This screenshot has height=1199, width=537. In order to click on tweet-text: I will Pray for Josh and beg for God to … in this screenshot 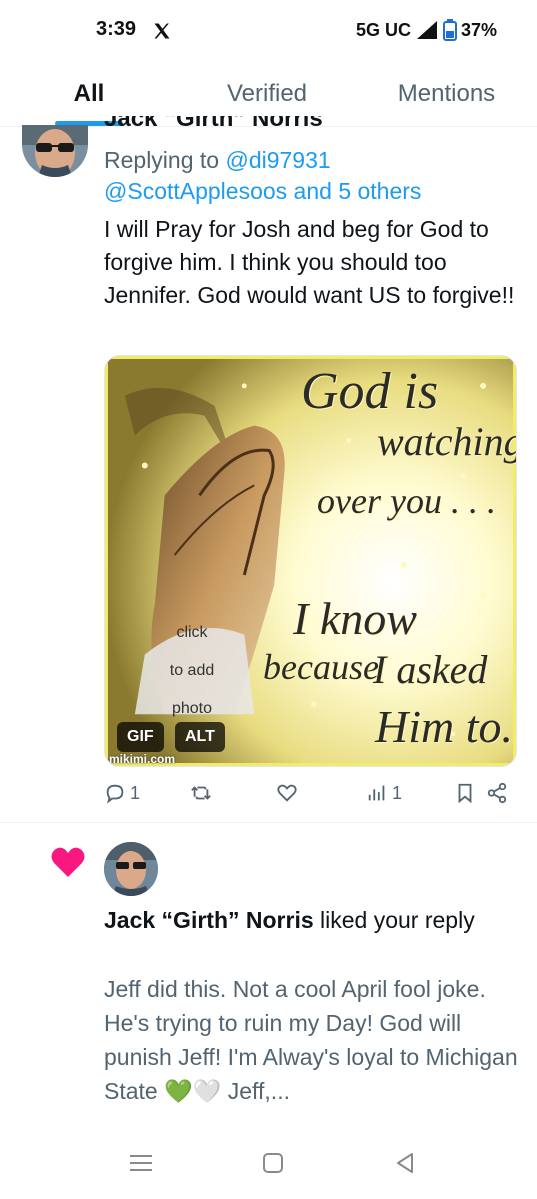, I will do `click(309, 262)`.